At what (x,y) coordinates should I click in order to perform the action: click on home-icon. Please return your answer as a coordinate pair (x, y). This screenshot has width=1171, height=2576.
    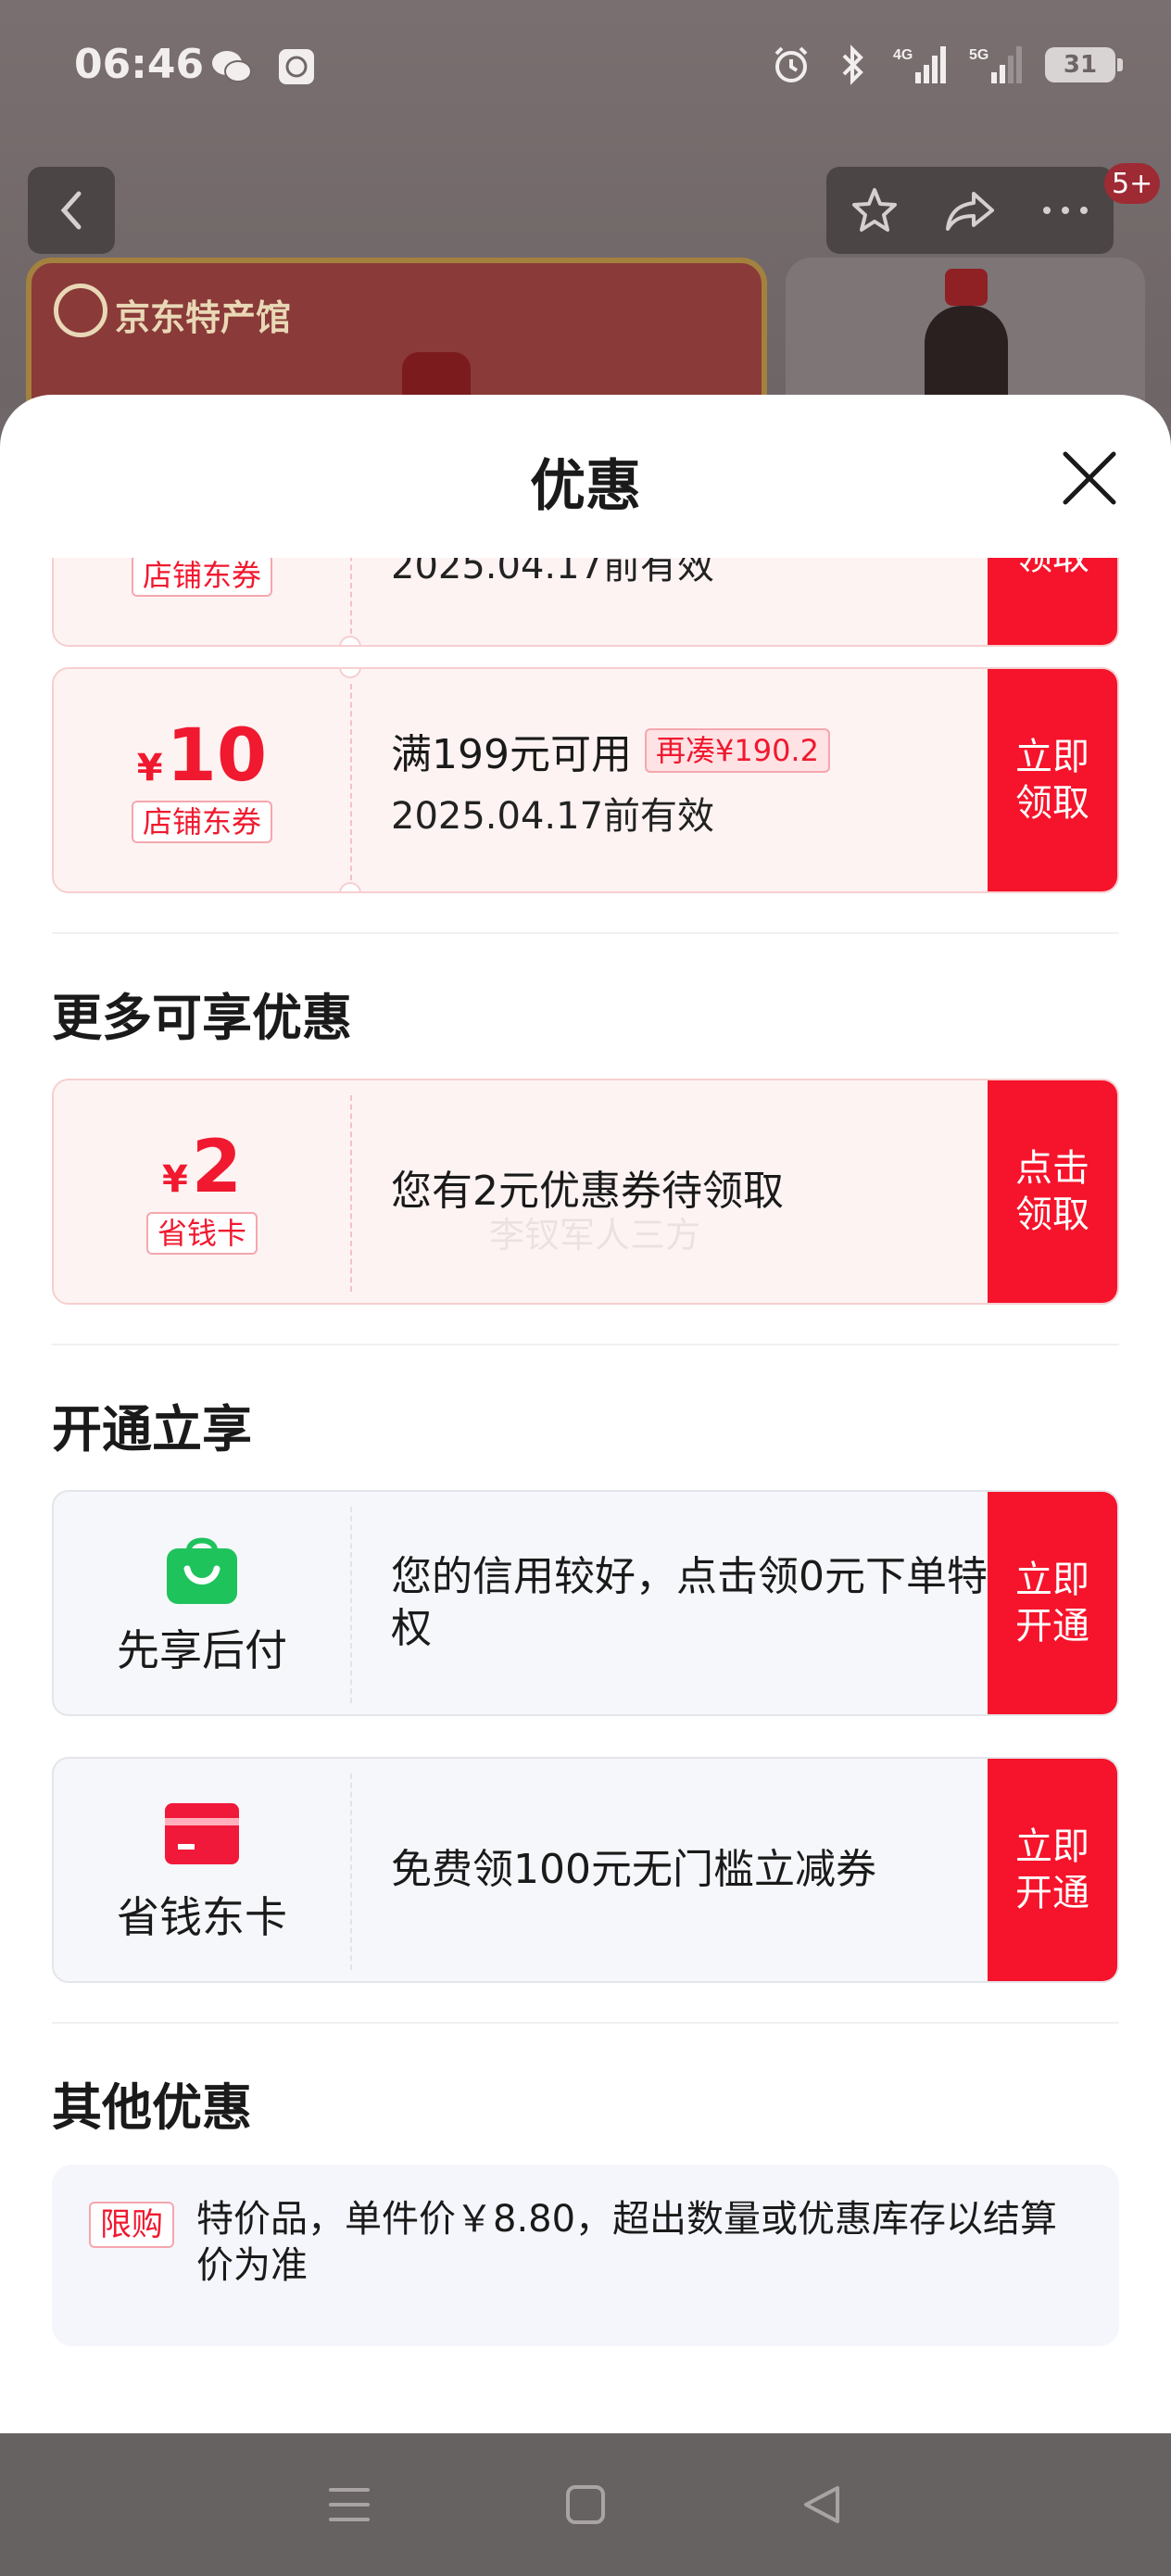
    Looking at the image, I should click on (585, 2504).